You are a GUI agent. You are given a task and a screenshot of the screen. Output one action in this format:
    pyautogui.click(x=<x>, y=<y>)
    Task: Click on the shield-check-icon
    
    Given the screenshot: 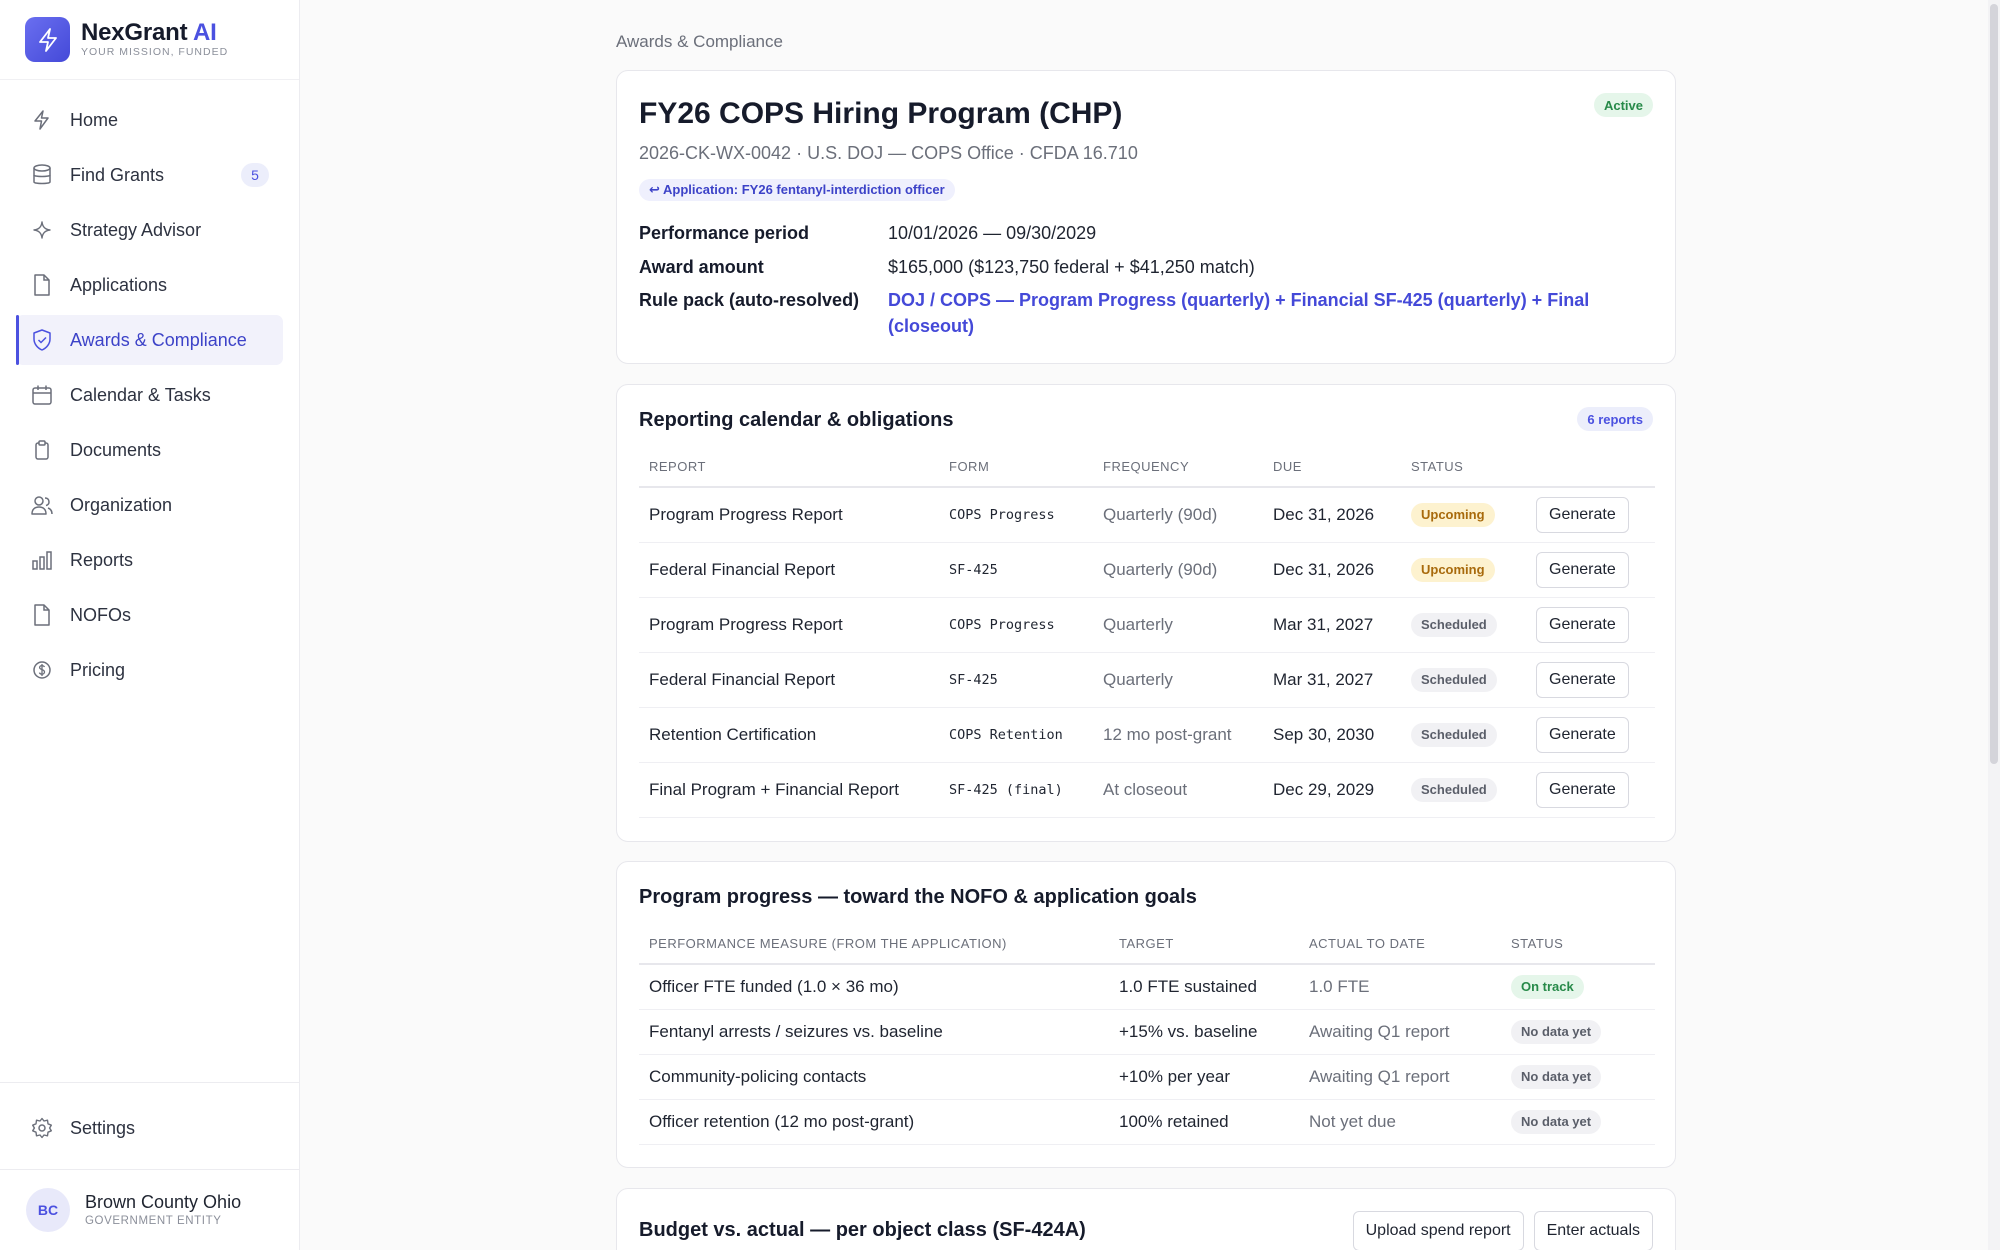 What is the action you would take?
    pyautogui.click(x=42, y=340)
    